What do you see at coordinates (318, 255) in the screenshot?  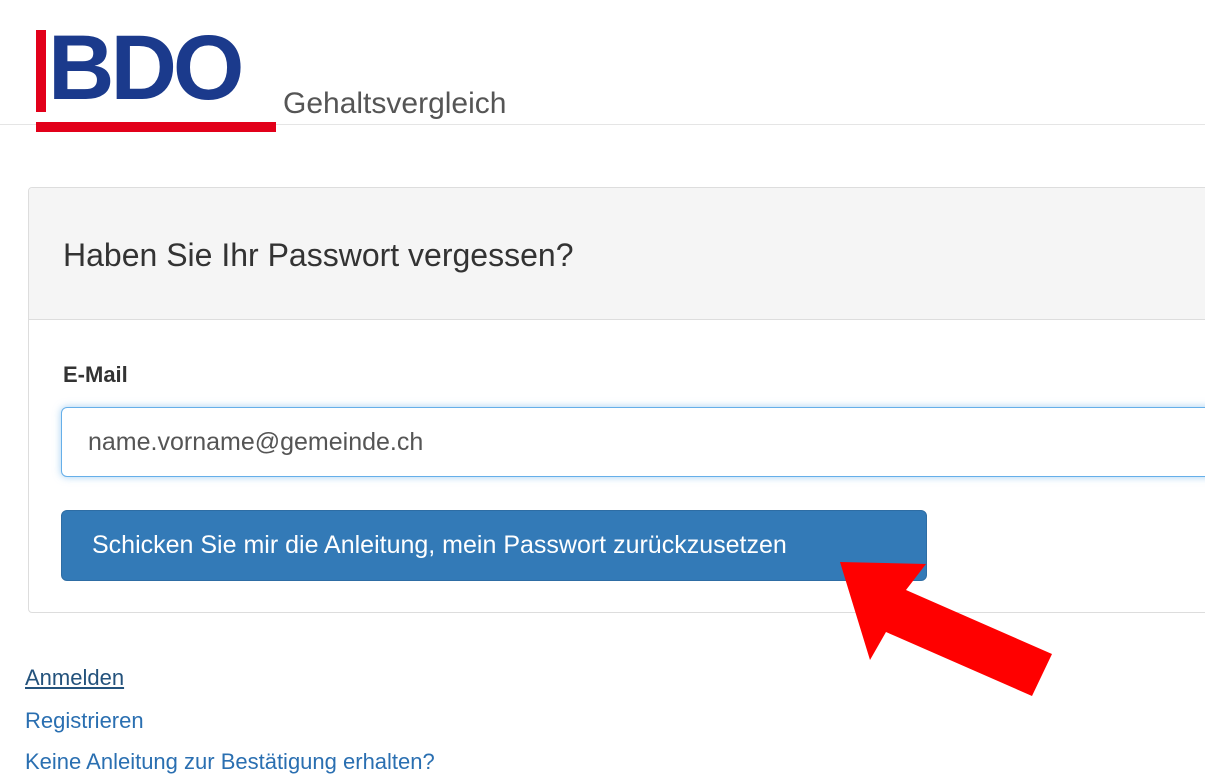 I see `page-title: Haben Sie Ihr Passwort vergessen?` at bounding box center [318, 255].